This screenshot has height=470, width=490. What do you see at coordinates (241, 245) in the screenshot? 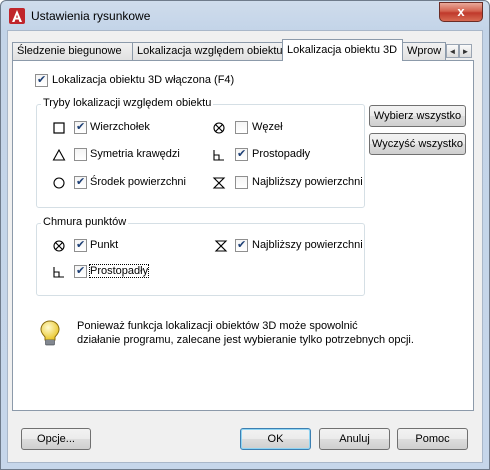
I see `pc-nearest-checkbox` at bounding box center [241, 245].